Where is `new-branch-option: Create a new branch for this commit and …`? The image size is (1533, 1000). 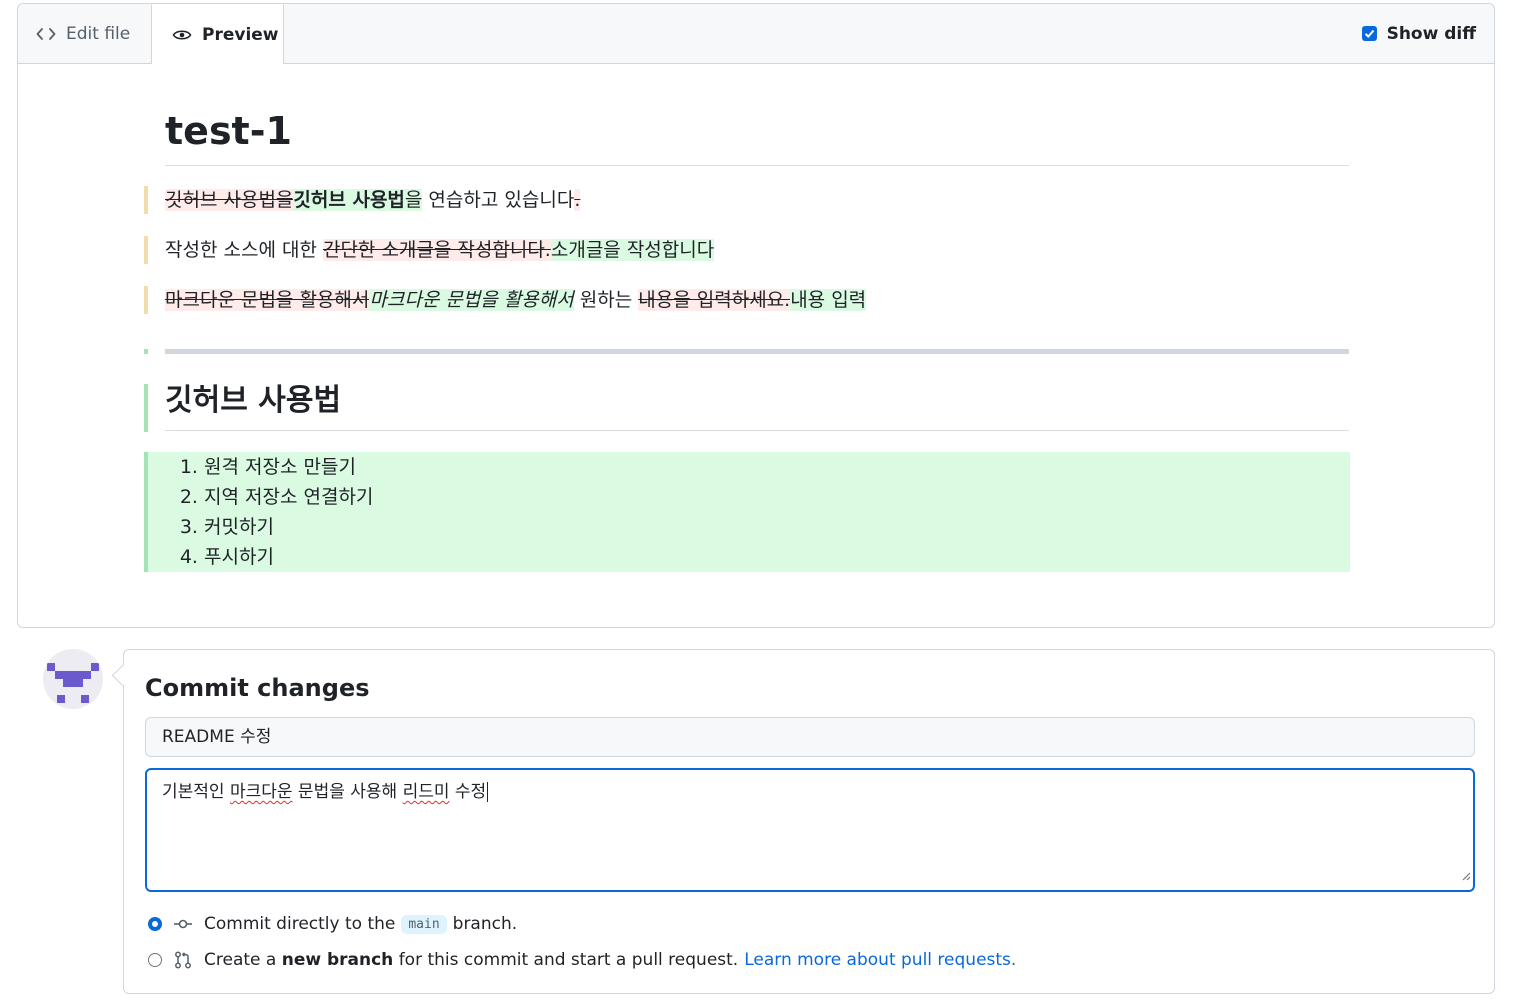 new-branch-option: Create a new branch for this commit and … is located at coordinates (582, 960).